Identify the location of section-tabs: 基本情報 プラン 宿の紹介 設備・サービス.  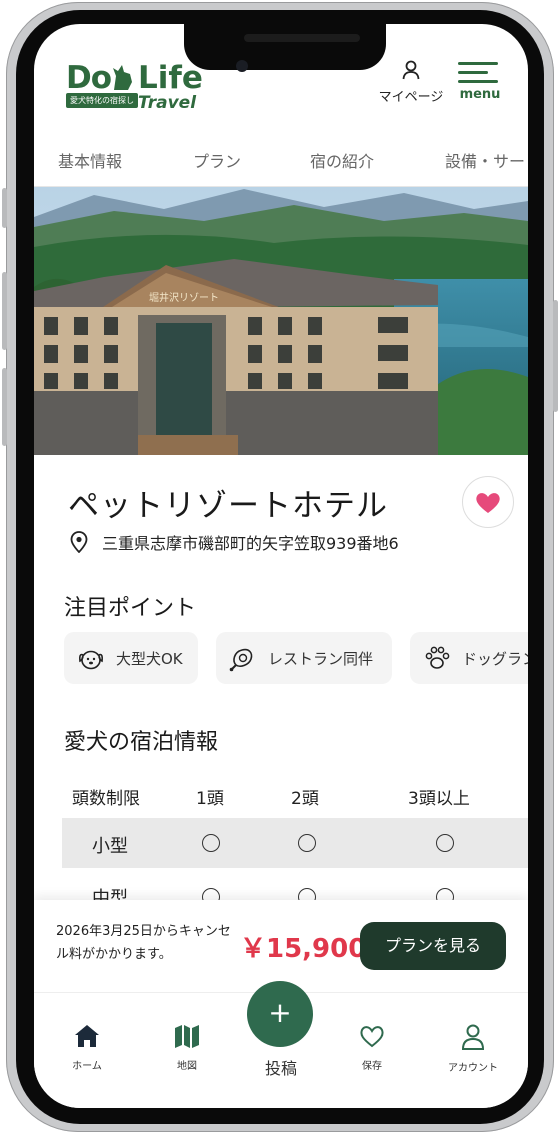
(281, 161).